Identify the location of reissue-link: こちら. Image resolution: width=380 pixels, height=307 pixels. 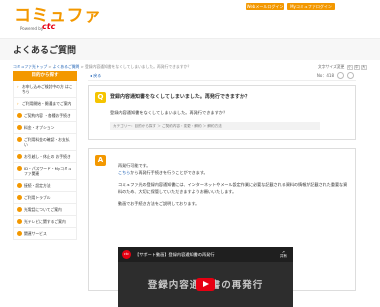
(124, 172).